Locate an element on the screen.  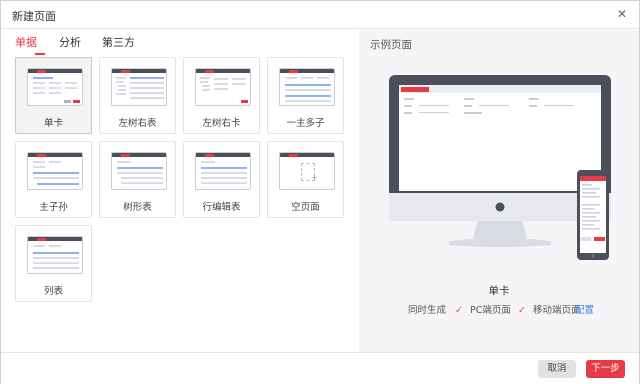
template-card-tree-table: 左树右表 is located at coordinates (137, 95).